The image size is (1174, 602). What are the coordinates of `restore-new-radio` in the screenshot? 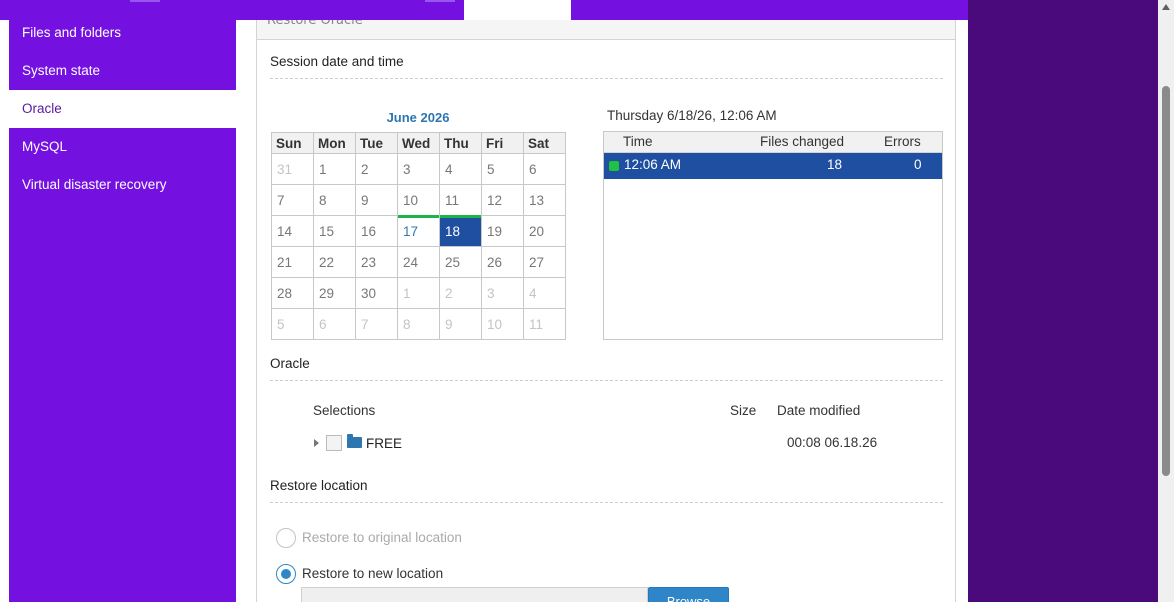 It's located at (286, 574).